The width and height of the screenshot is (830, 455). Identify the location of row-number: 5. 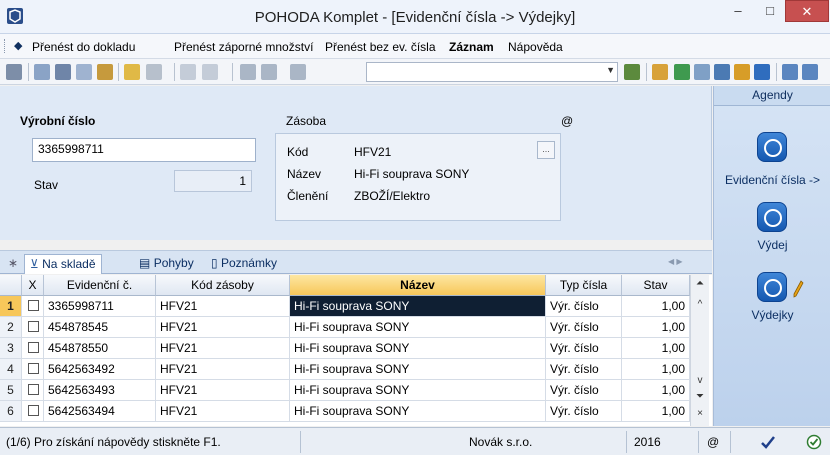
(11, 390).